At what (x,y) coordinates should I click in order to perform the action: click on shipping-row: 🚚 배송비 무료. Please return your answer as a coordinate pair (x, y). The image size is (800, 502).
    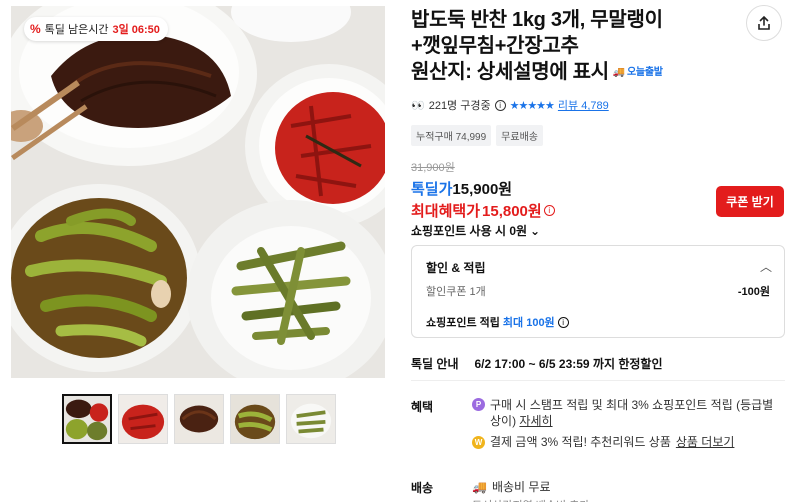
    Looking at the image, I should click on (511, 486).